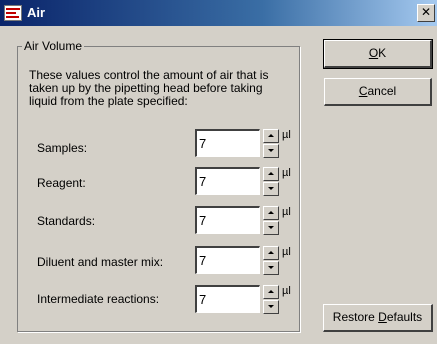 This screenshot has height=344, width=437. I want to click on restore-defaults-button: Restore Defaults, so click(378, 318).